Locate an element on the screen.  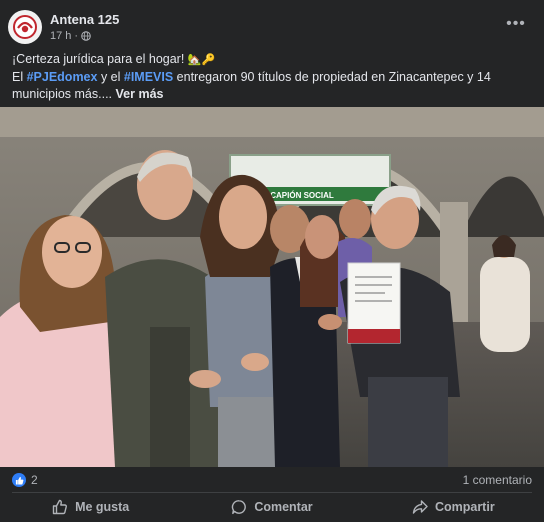
hashtag-pjedomex: #PJEdomex is located at coordinates (62, 77).